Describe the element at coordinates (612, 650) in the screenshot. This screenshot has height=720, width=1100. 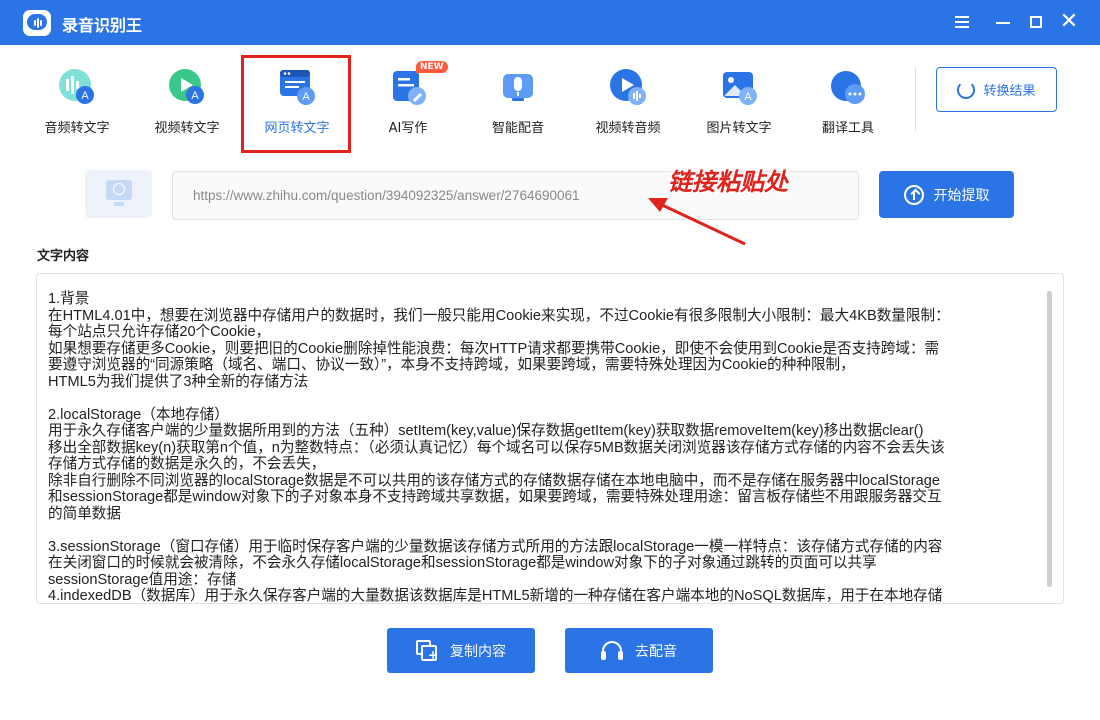
I see `headphone-icon` at that location.